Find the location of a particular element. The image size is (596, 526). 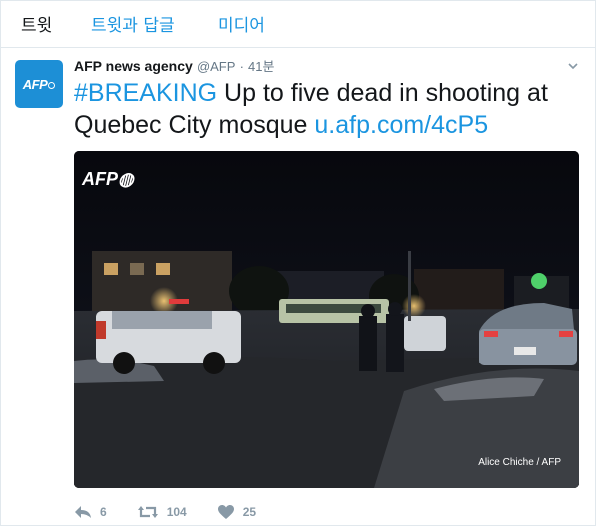

retweet-icon is located at coordinates (147, 512).